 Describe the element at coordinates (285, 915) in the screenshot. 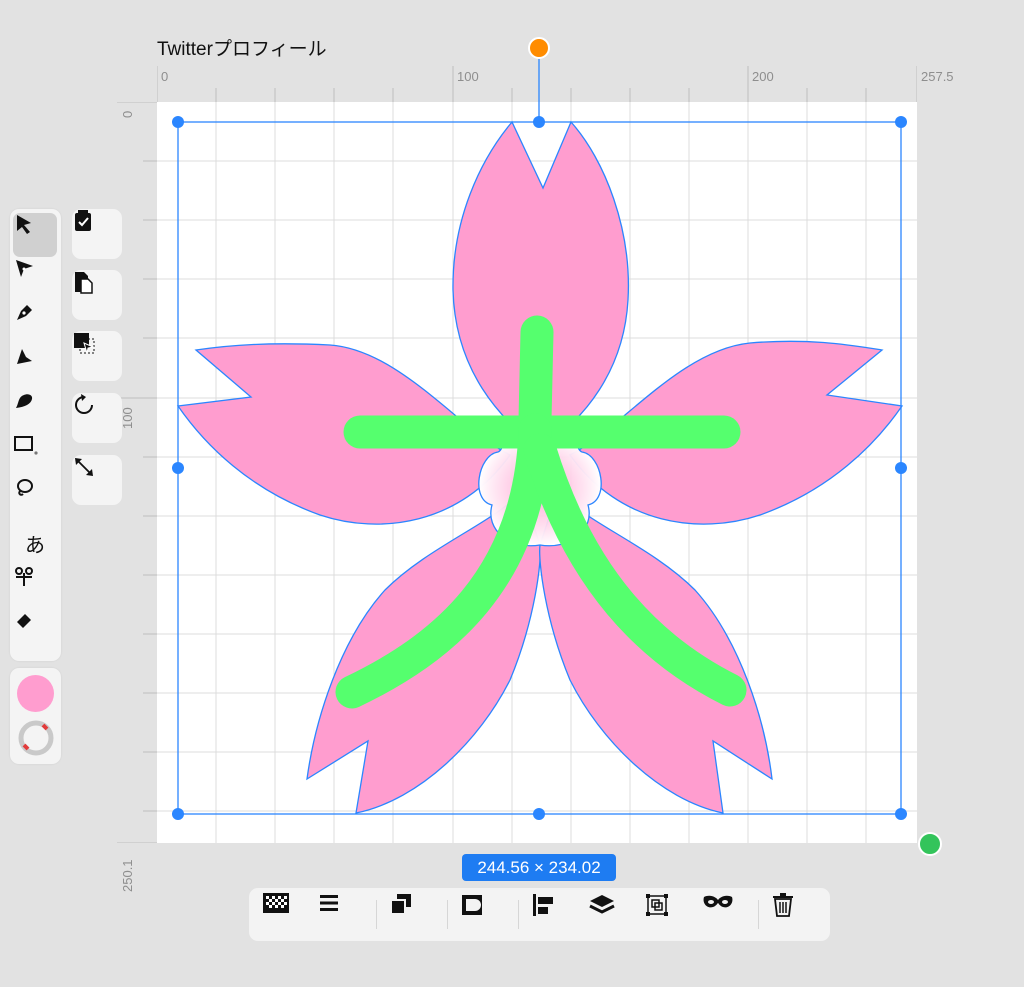

I see `transparency-button` at that location.